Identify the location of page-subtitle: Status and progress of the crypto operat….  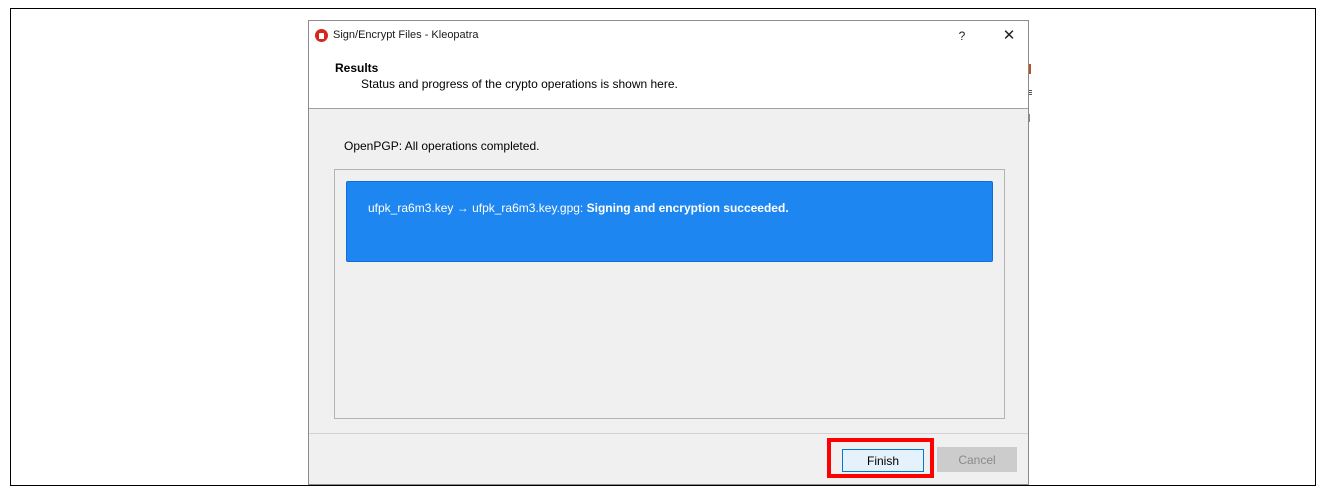
(519, 84).